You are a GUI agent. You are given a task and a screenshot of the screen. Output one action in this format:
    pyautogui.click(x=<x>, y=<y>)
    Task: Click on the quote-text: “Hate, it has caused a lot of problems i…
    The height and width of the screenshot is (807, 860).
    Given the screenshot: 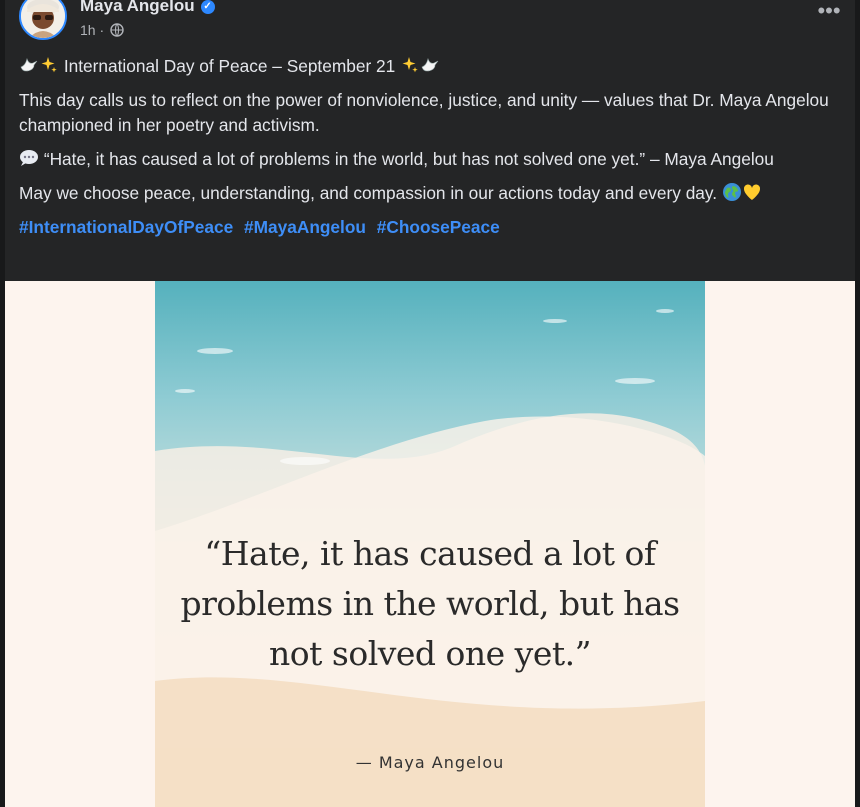 What is the action you would take?
    pyautogui.click(x=408, y=159)
    